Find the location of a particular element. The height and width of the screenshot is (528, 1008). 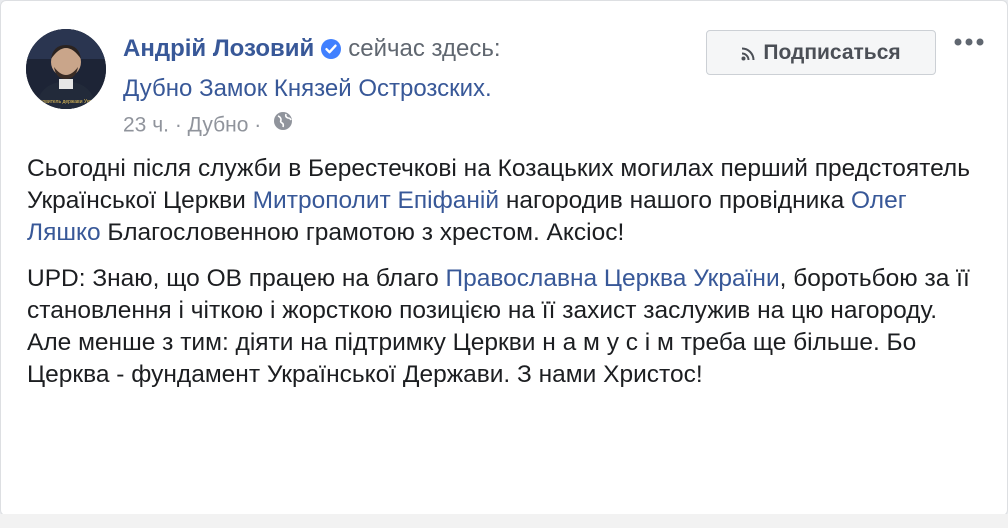

post-text: нагородив нашого провідника is located at coordinates (675, 200).